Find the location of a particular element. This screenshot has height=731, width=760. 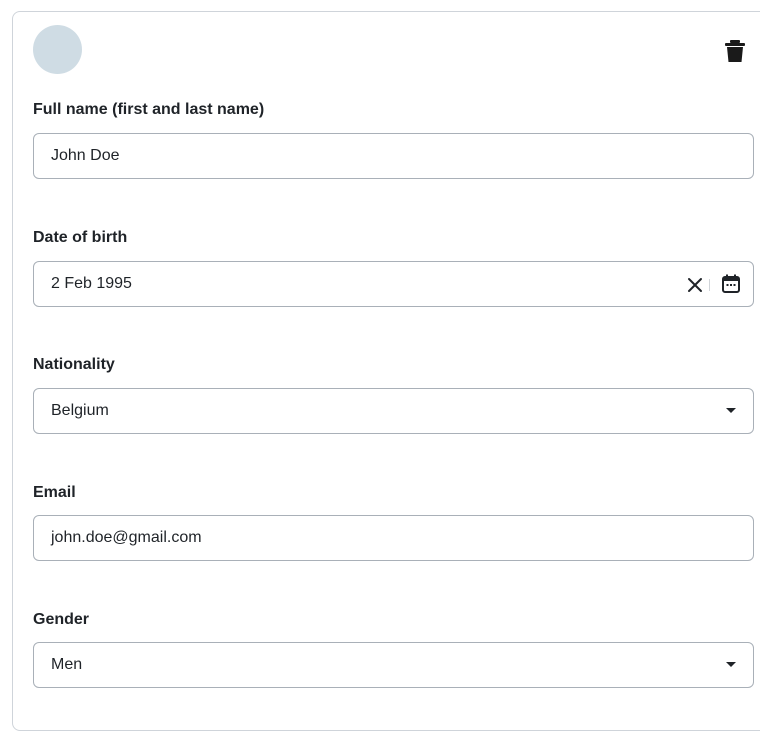

full-name-label: Full name (first and last name) is located at coordinates (149, 109).